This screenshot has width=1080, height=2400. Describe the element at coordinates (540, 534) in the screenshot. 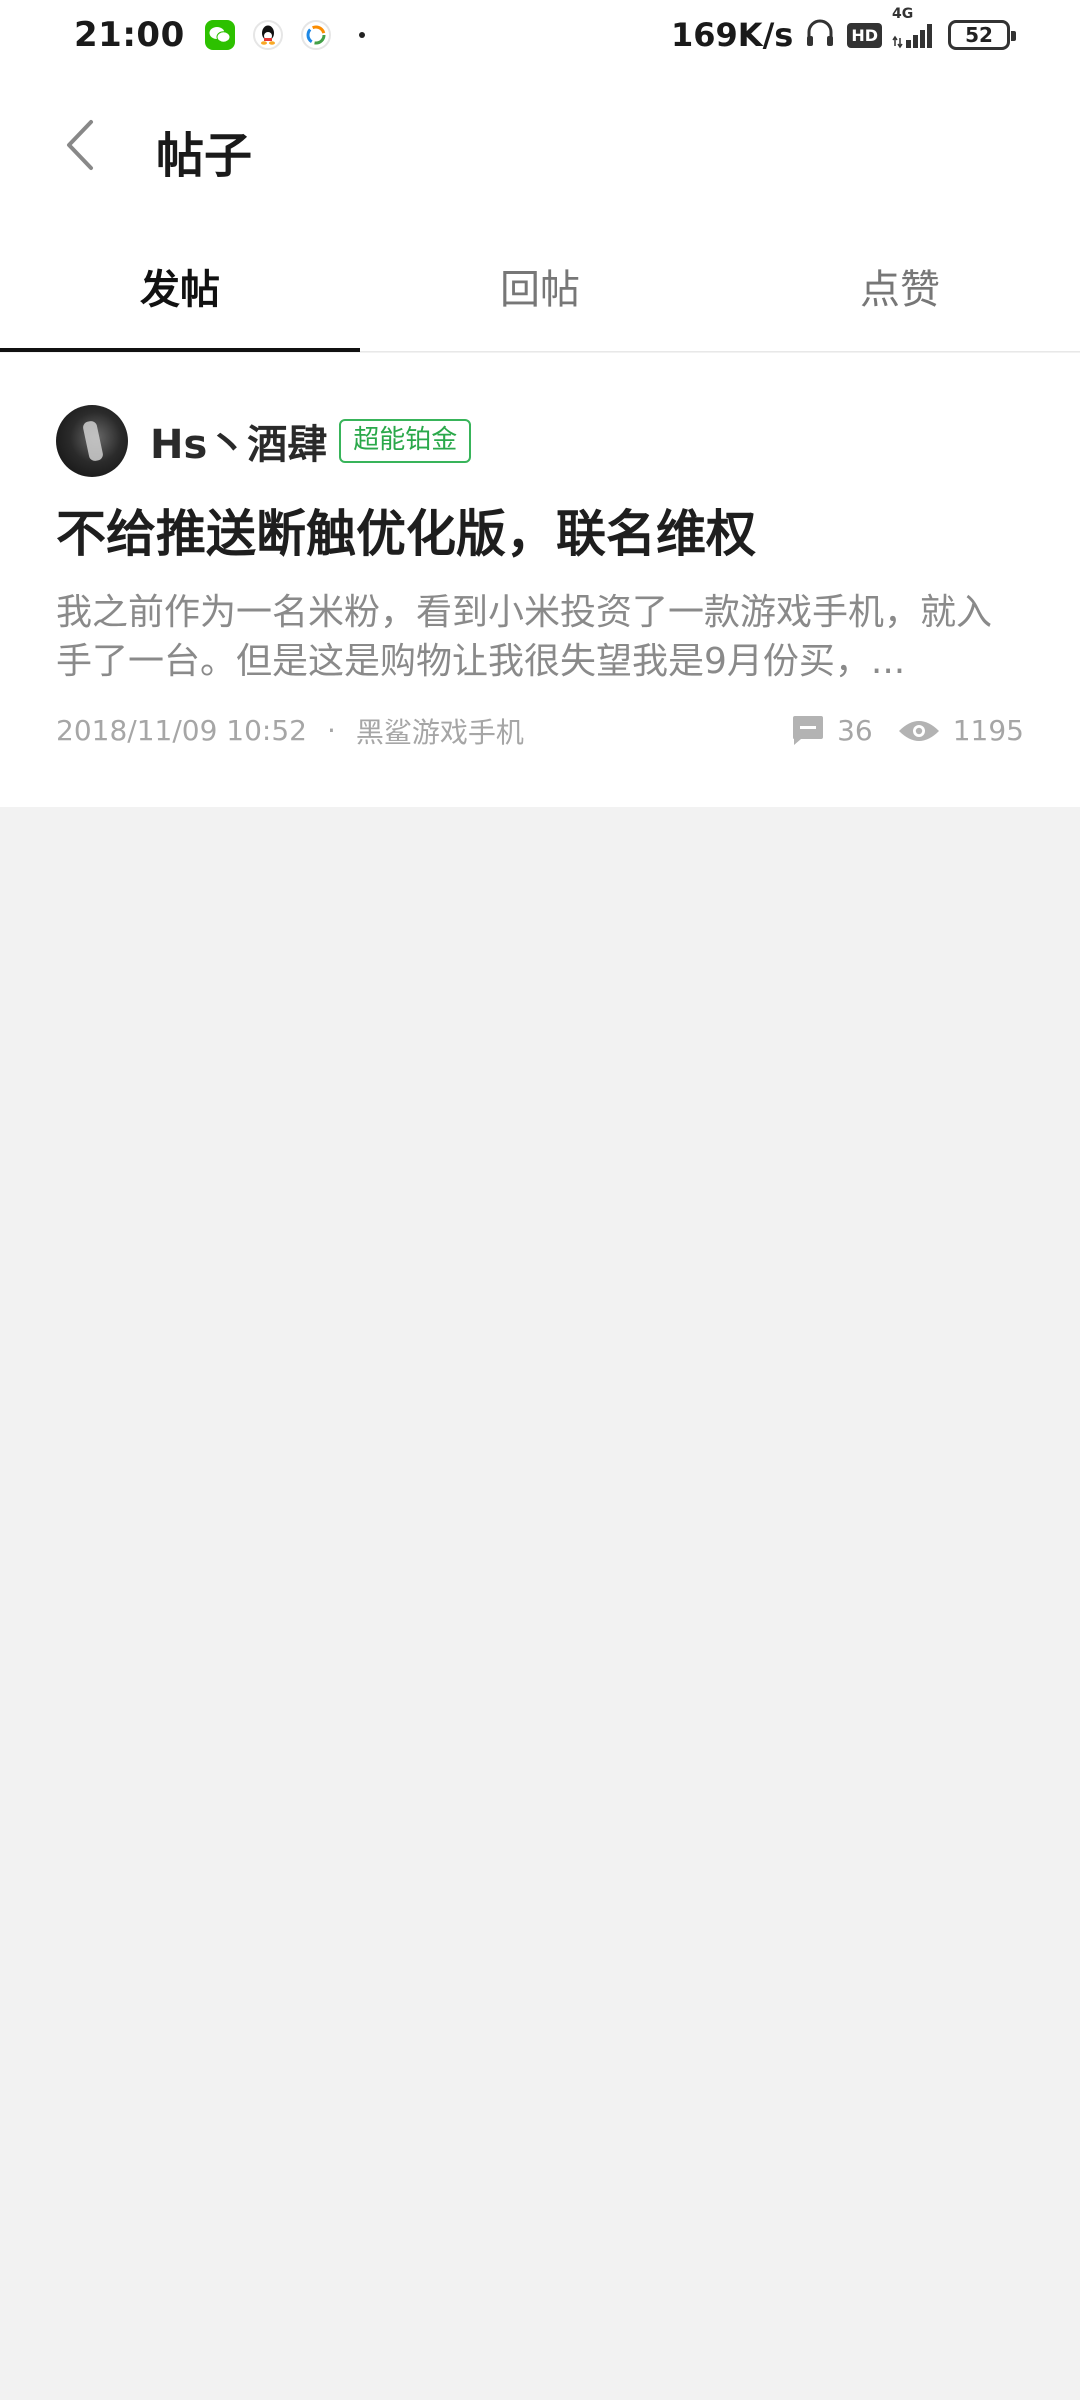

I see `post-title: 不给推送断触优化版，联名维权` at that location.